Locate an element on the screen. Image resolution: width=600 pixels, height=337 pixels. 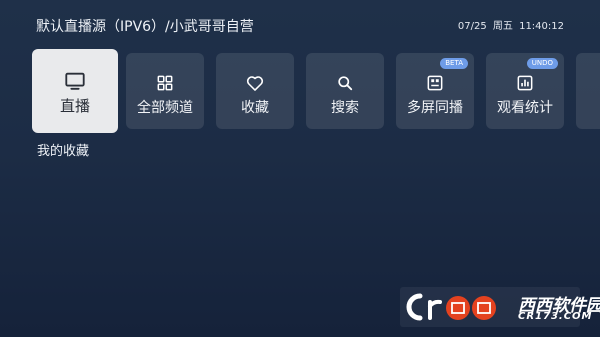
clock-time: 11:40:12 is located at coordinates (541, 26).